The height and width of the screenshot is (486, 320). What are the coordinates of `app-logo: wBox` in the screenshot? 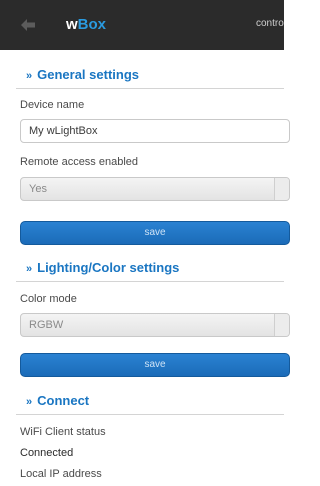 It's located at (86, 24).